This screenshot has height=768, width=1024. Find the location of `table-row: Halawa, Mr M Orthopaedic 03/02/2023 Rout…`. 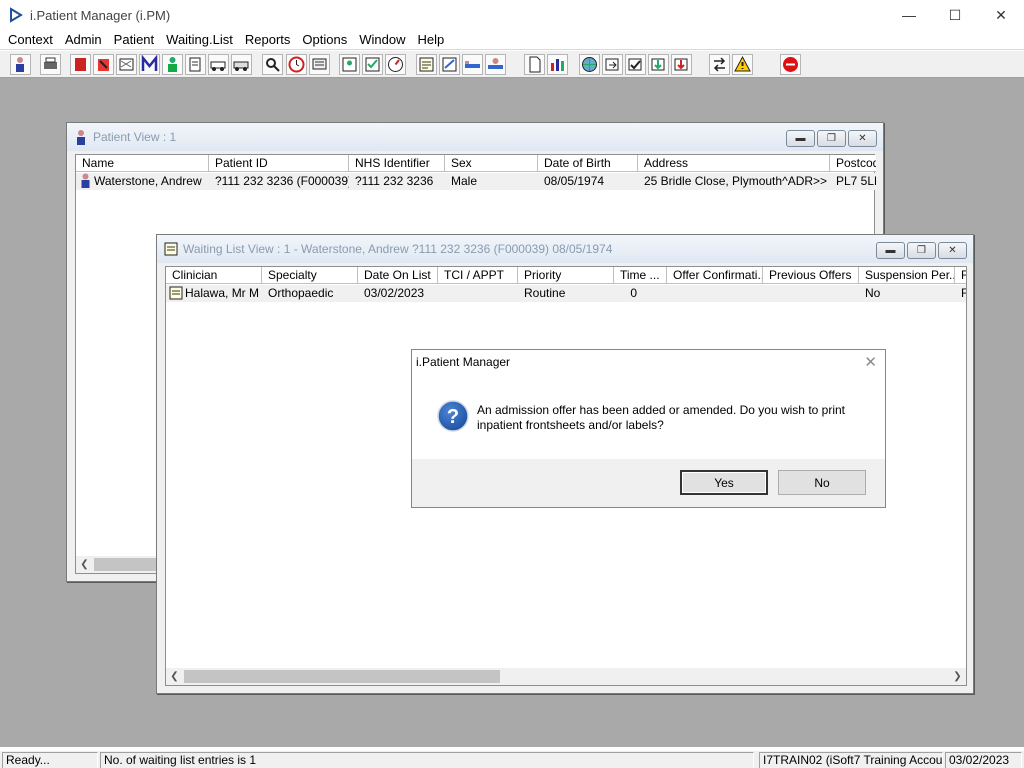

table-row: Halawa, Mr M Orthopaedic 03/02/2023 Rout… is located at coordinates (566, 293).